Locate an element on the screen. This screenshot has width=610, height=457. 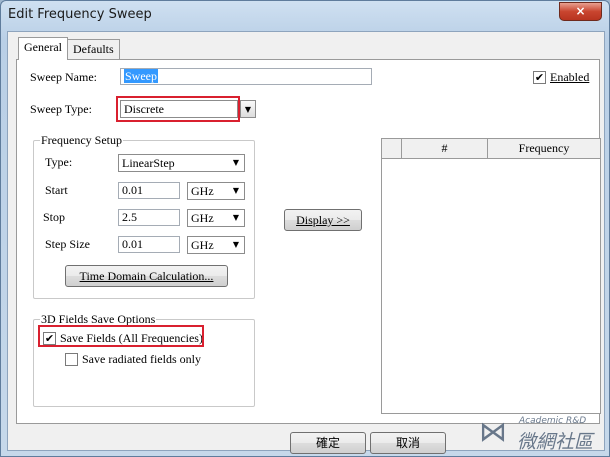
check-icon: ✔ is located at coordinates (539, 77).